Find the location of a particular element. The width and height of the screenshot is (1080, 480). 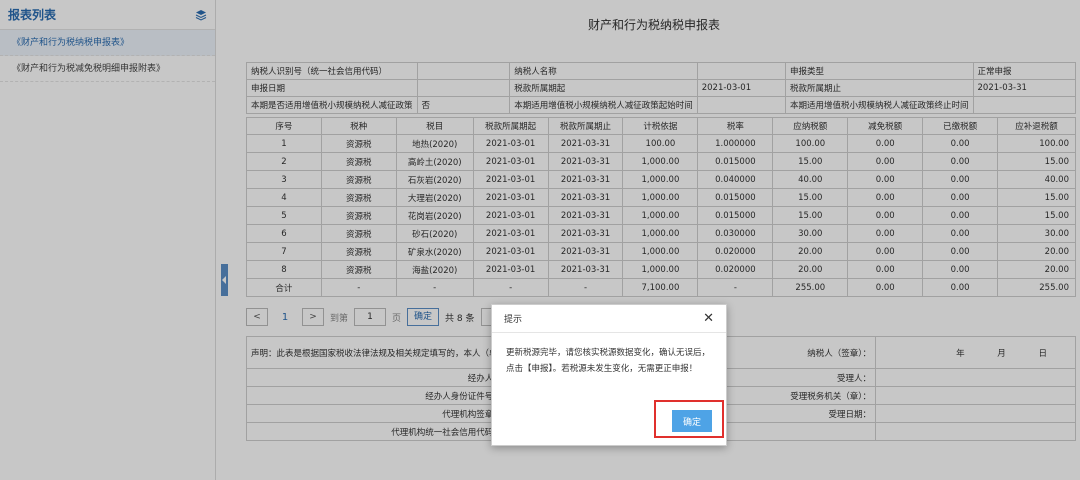

close-icon: ✕ is located at coordinates (708, 318).